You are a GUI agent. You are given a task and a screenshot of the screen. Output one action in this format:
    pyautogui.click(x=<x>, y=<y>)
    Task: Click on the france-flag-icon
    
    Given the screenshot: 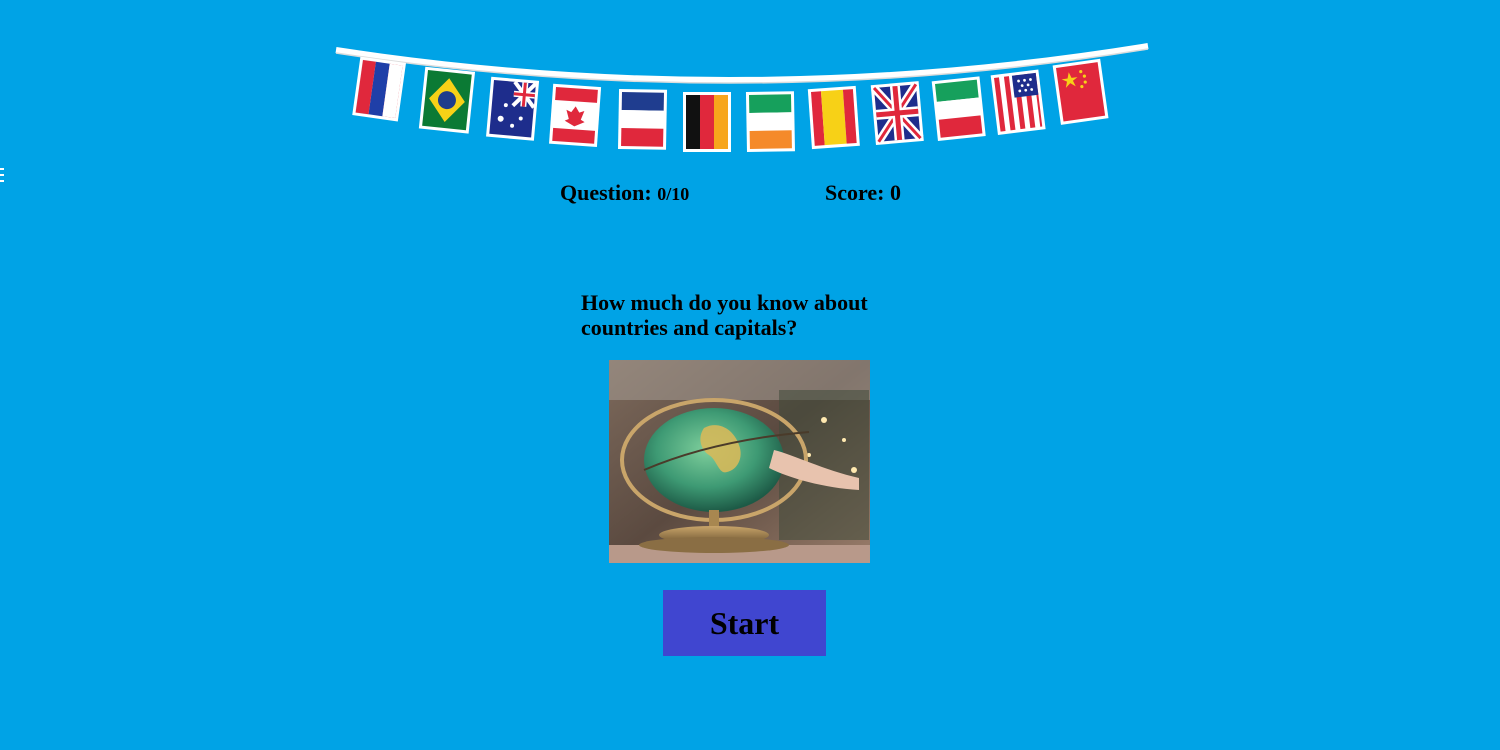 What is the action you would take?
    pyautogui.click(x=643, y=119)
    